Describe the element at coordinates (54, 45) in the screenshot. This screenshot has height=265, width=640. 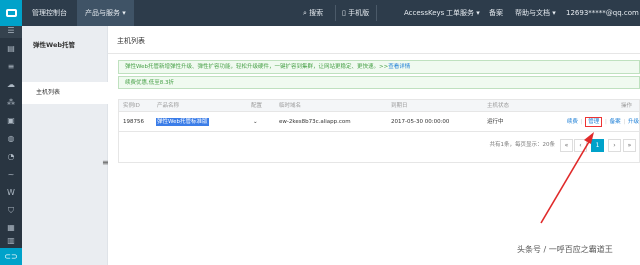
I see `sidebar-title: 弹性Web托管` at that location.